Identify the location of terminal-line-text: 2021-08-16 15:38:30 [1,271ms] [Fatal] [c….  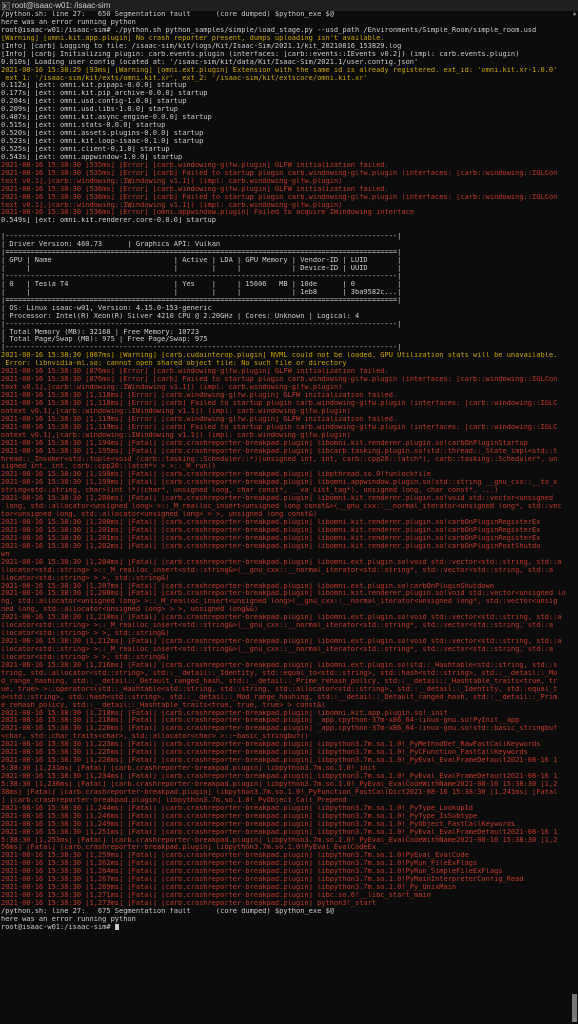
(216, 896).